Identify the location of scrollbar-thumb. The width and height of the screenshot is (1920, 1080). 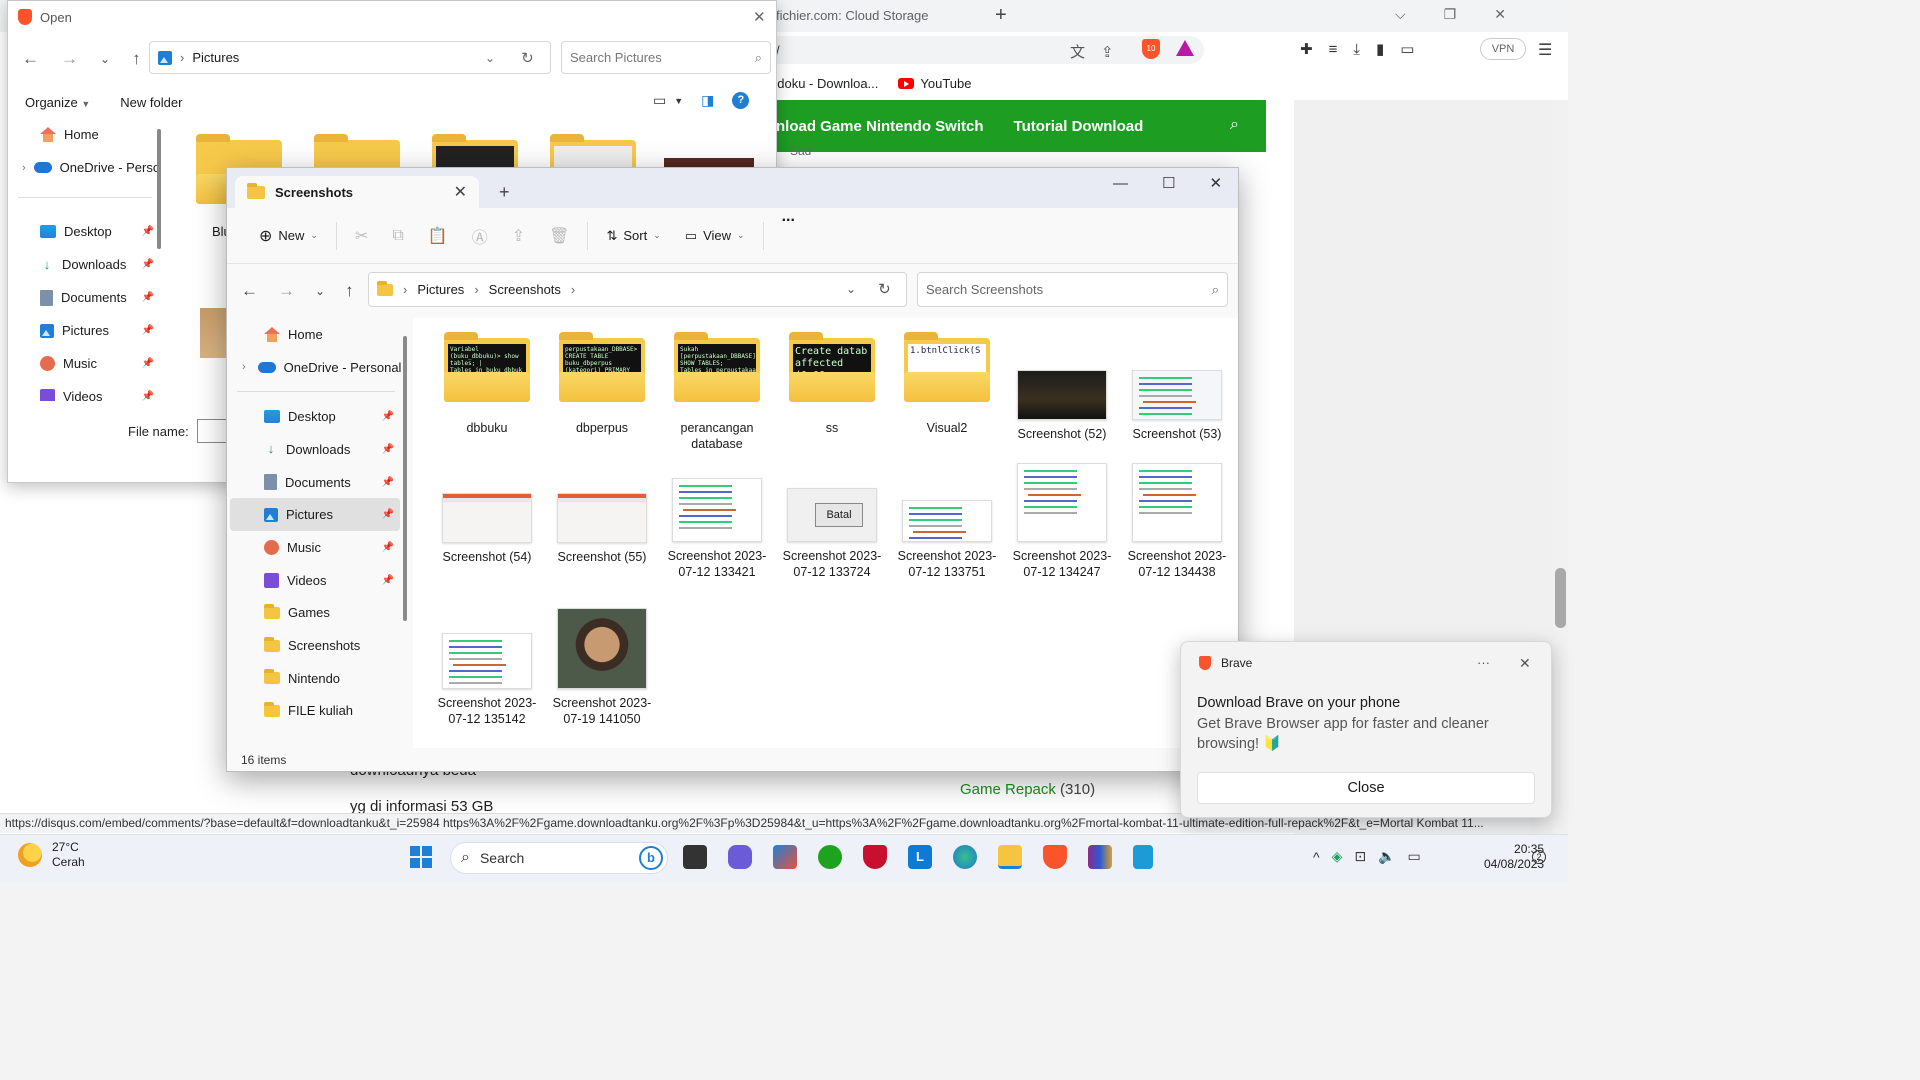
(1560, 598).